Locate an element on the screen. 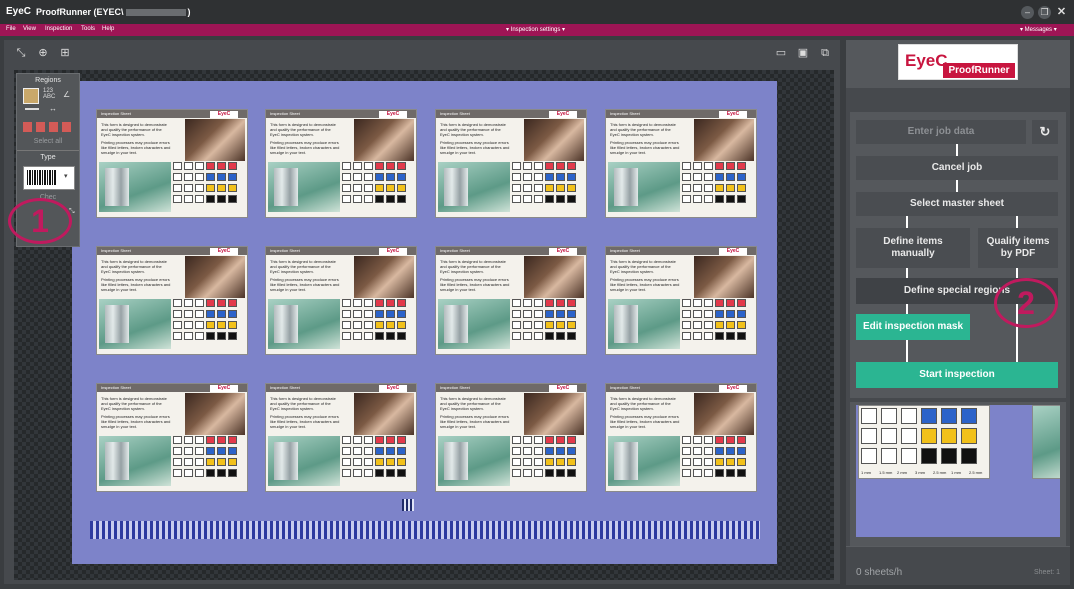 The height and width of the screenshot is (589, 1074). menu-messages: ▾ Messages ▾ is located at coordinates (1038, 29).